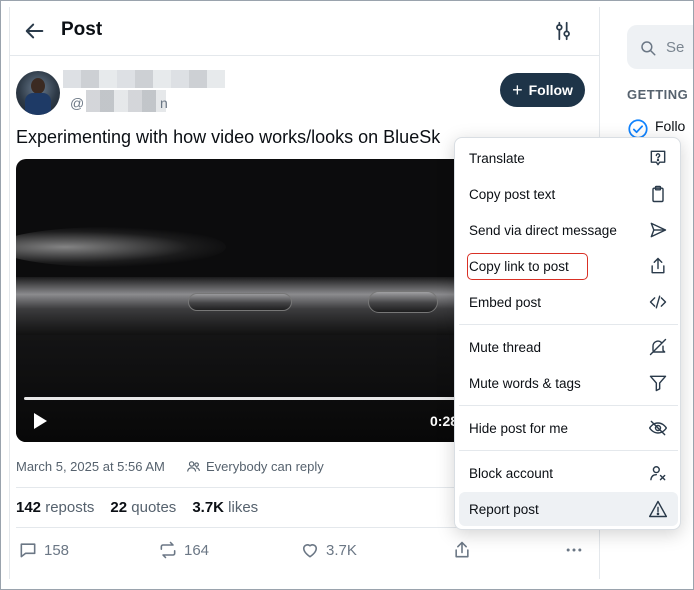 The image size is (694, 590). I want to click on send-icon, so click(658, 230).